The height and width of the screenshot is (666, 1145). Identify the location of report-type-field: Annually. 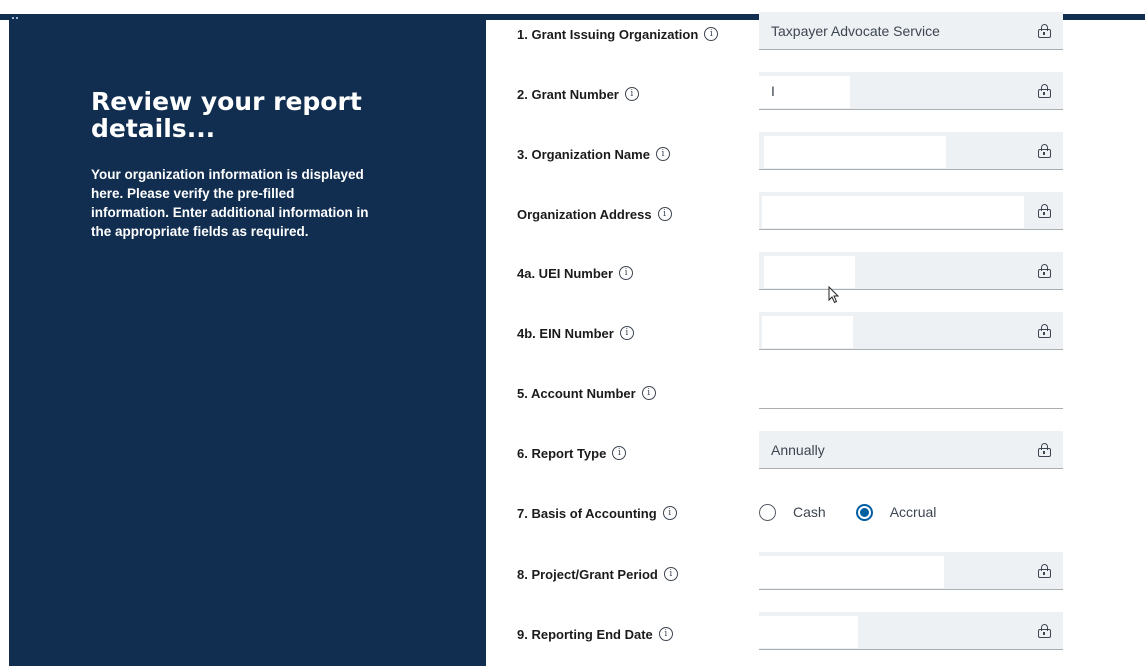
(911, 450).